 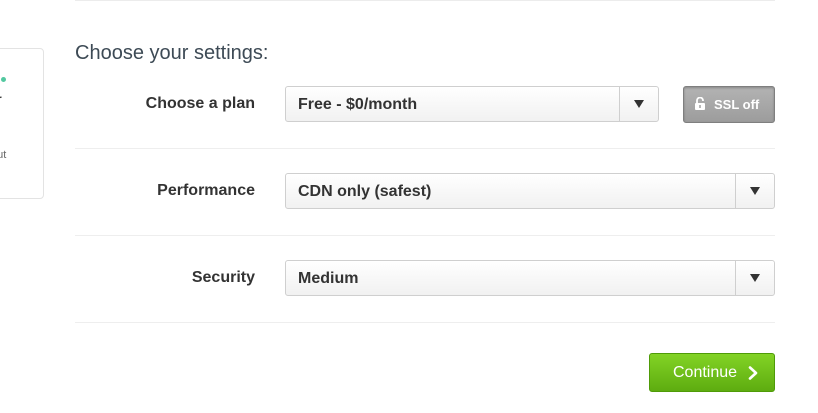 I want to click on ssl-toggle-button: SSL off, so click(x=729, y=104).